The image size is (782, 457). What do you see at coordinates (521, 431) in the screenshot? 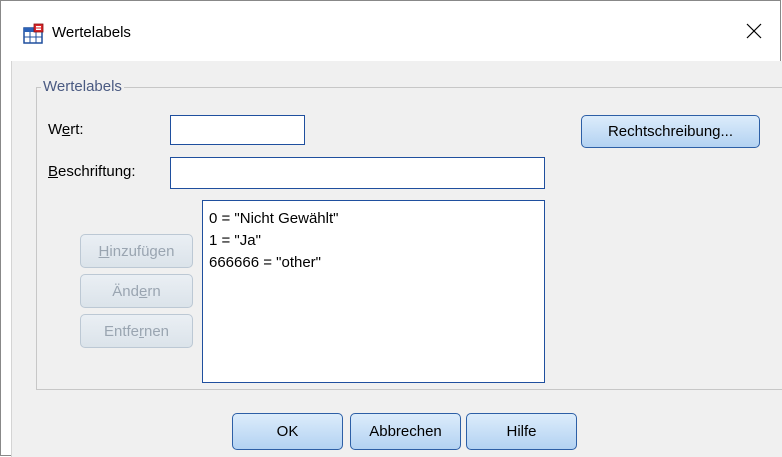
I see `help-button: Hilfe` at bounding box center [521, 431].